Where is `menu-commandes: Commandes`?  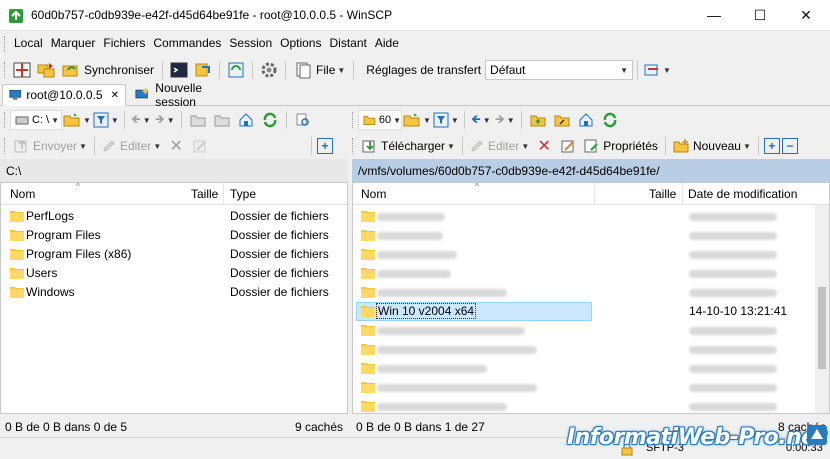 menu-commandes: Commandes is located at coordinates (187, 43).